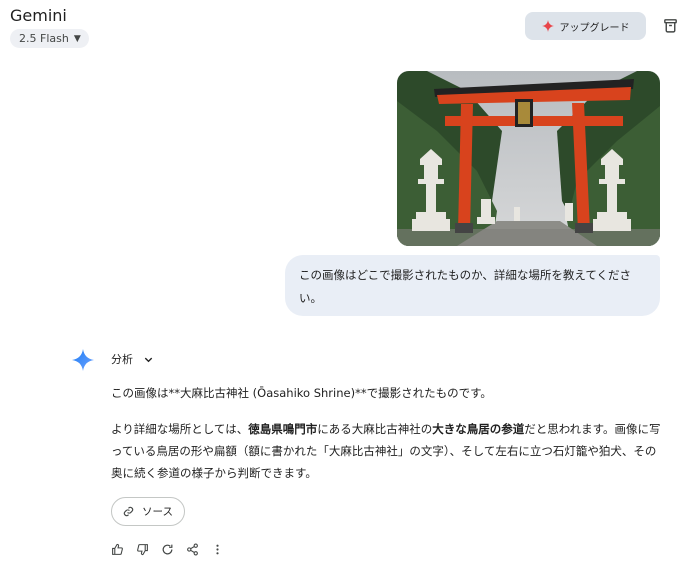 The image size is (685, 575). I want to click on analysis-toggle: 分析, so click(132, 359).